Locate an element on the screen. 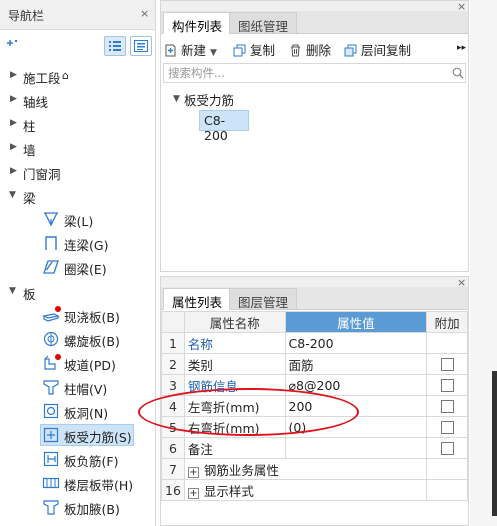 The height and width of the screenshot is (526, 497). nav-item-slab-rebar: 板受力筋(S) is located at coordinates (77, 435).